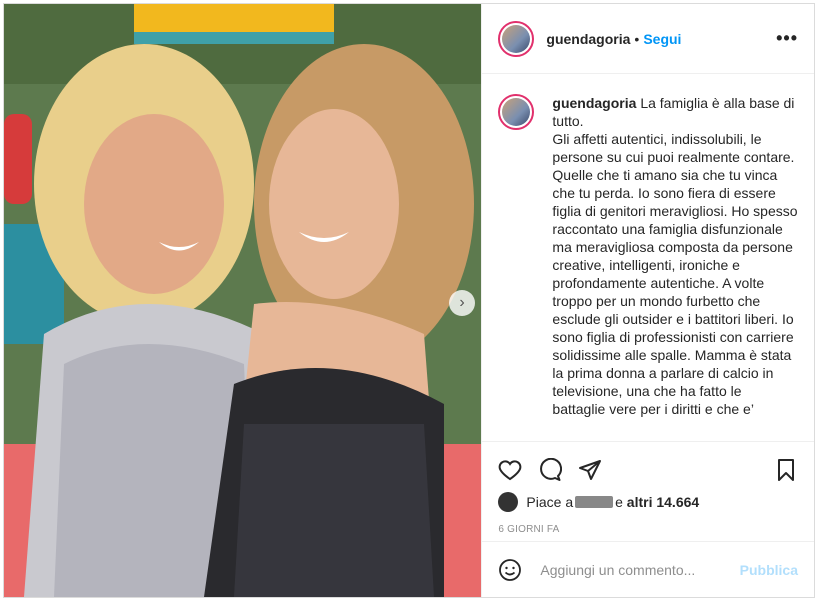 The image size is (818, 601). Describe the element at coordinates (769, 570) in the screenshot. I see `publish-button: Pubblica` at that location.